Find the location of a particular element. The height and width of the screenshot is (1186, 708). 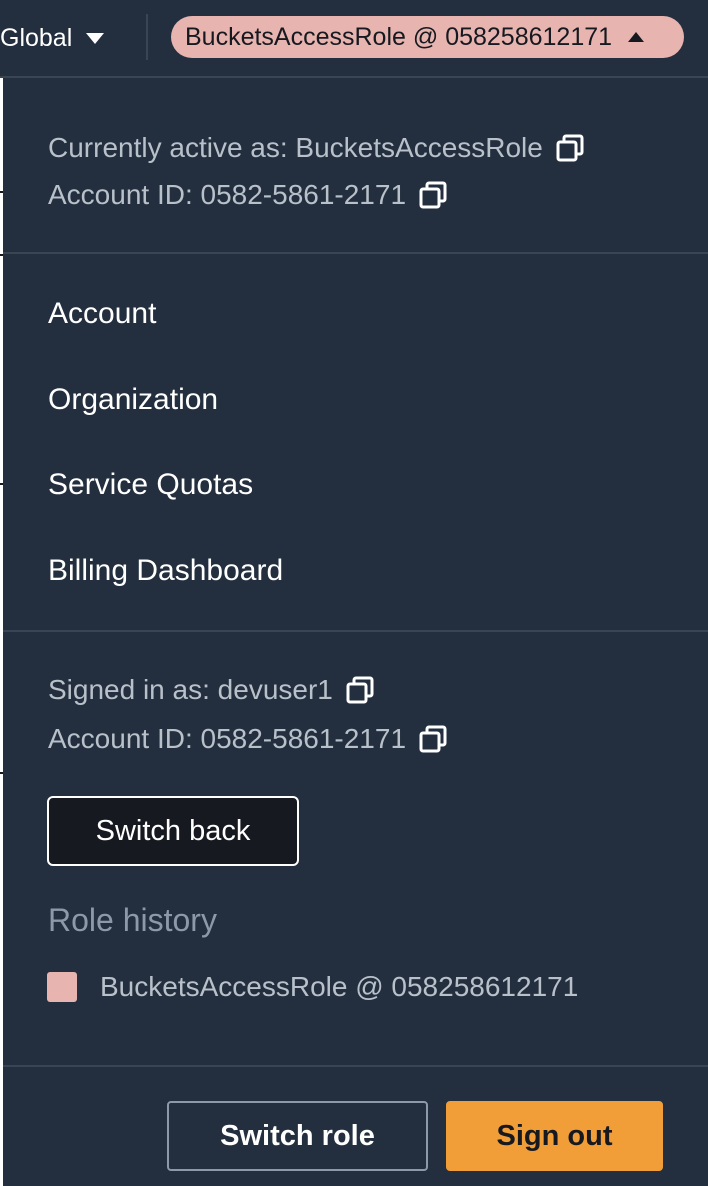

role-pill-label: BucketsAccessRole @ 058258612171 is located at coordinates (399, 36).